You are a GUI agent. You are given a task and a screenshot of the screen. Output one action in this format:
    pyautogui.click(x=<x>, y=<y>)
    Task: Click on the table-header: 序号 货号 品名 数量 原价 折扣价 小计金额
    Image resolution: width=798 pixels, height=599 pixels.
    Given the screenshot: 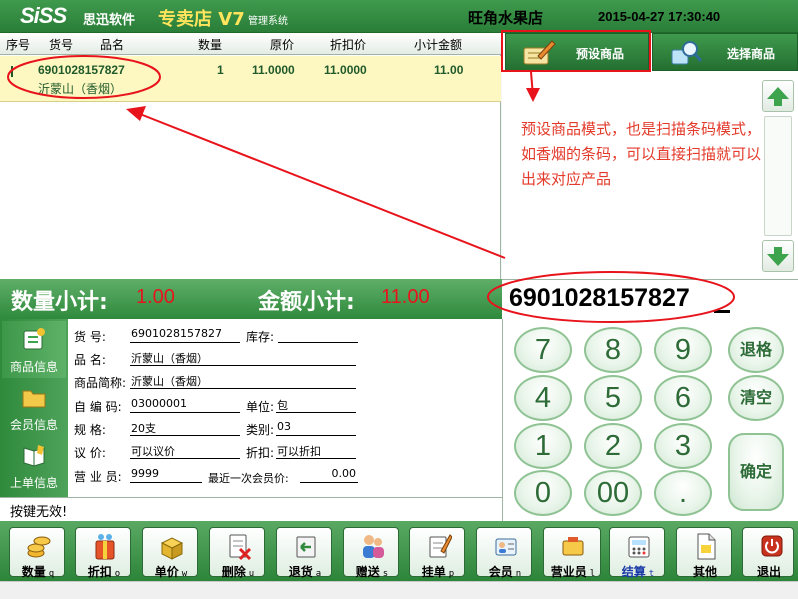 What is the action you would take?
    pyautogui.click(x=250, y=44)
    